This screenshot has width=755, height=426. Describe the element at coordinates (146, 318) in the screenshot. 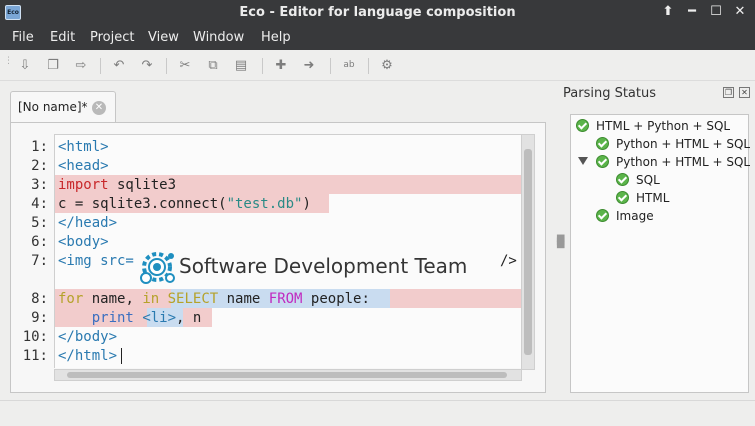

I see `code-line: print <li>, n` at that location.